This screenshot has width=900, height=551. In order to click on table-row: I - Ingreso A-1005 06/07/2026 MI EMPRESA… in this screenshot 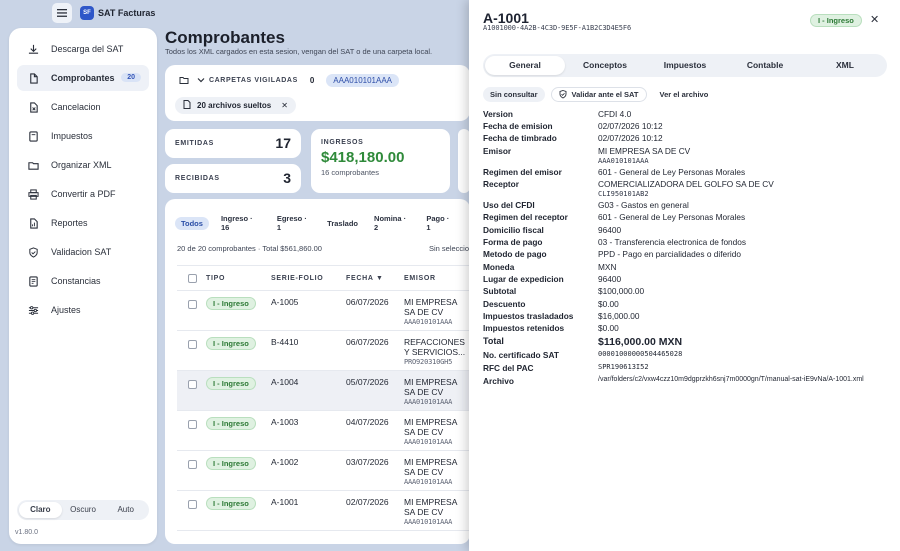, I will do `click(323, 311)`.